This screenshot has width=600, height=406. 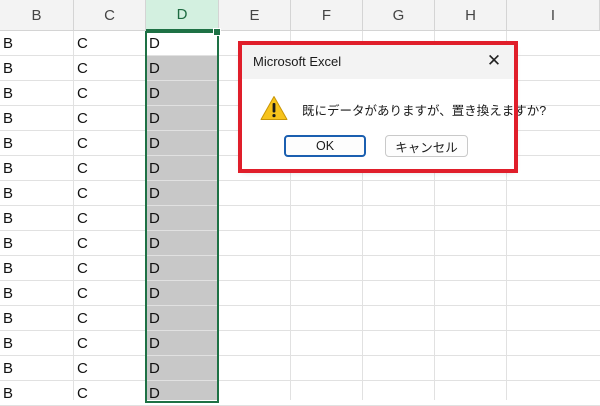 I want to click on column-header-f: F, so click(x=327, y=15).